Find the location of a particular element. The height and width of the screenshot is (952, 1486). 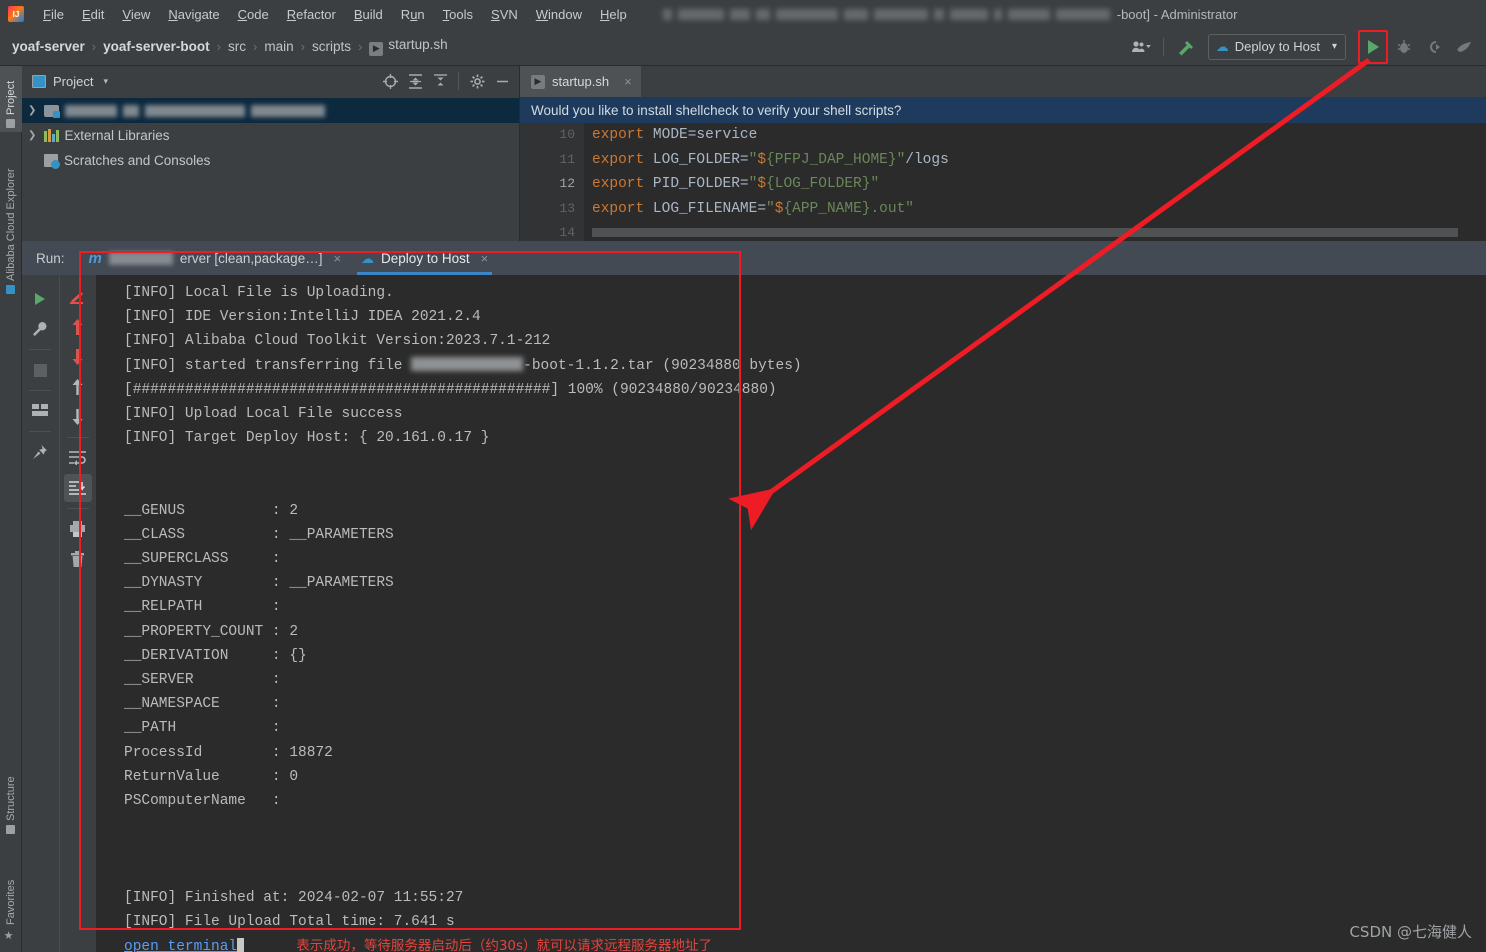

hammer-icon is located at coordinates (1186, 47).